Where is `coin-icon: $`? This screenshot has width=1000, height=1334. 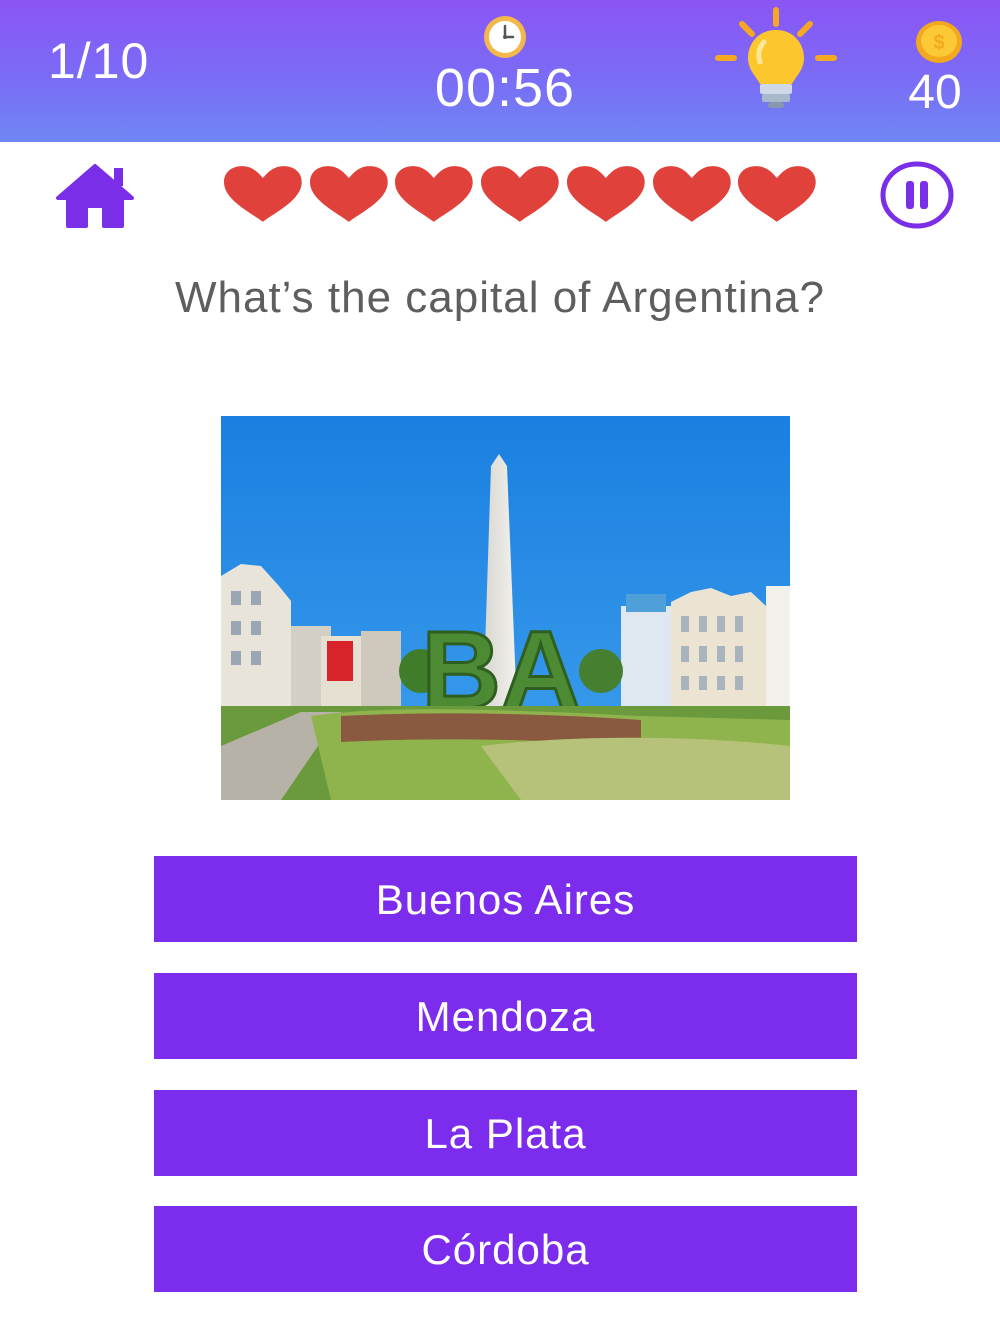 coin-icon: $ is located at coordinates (939, 42).